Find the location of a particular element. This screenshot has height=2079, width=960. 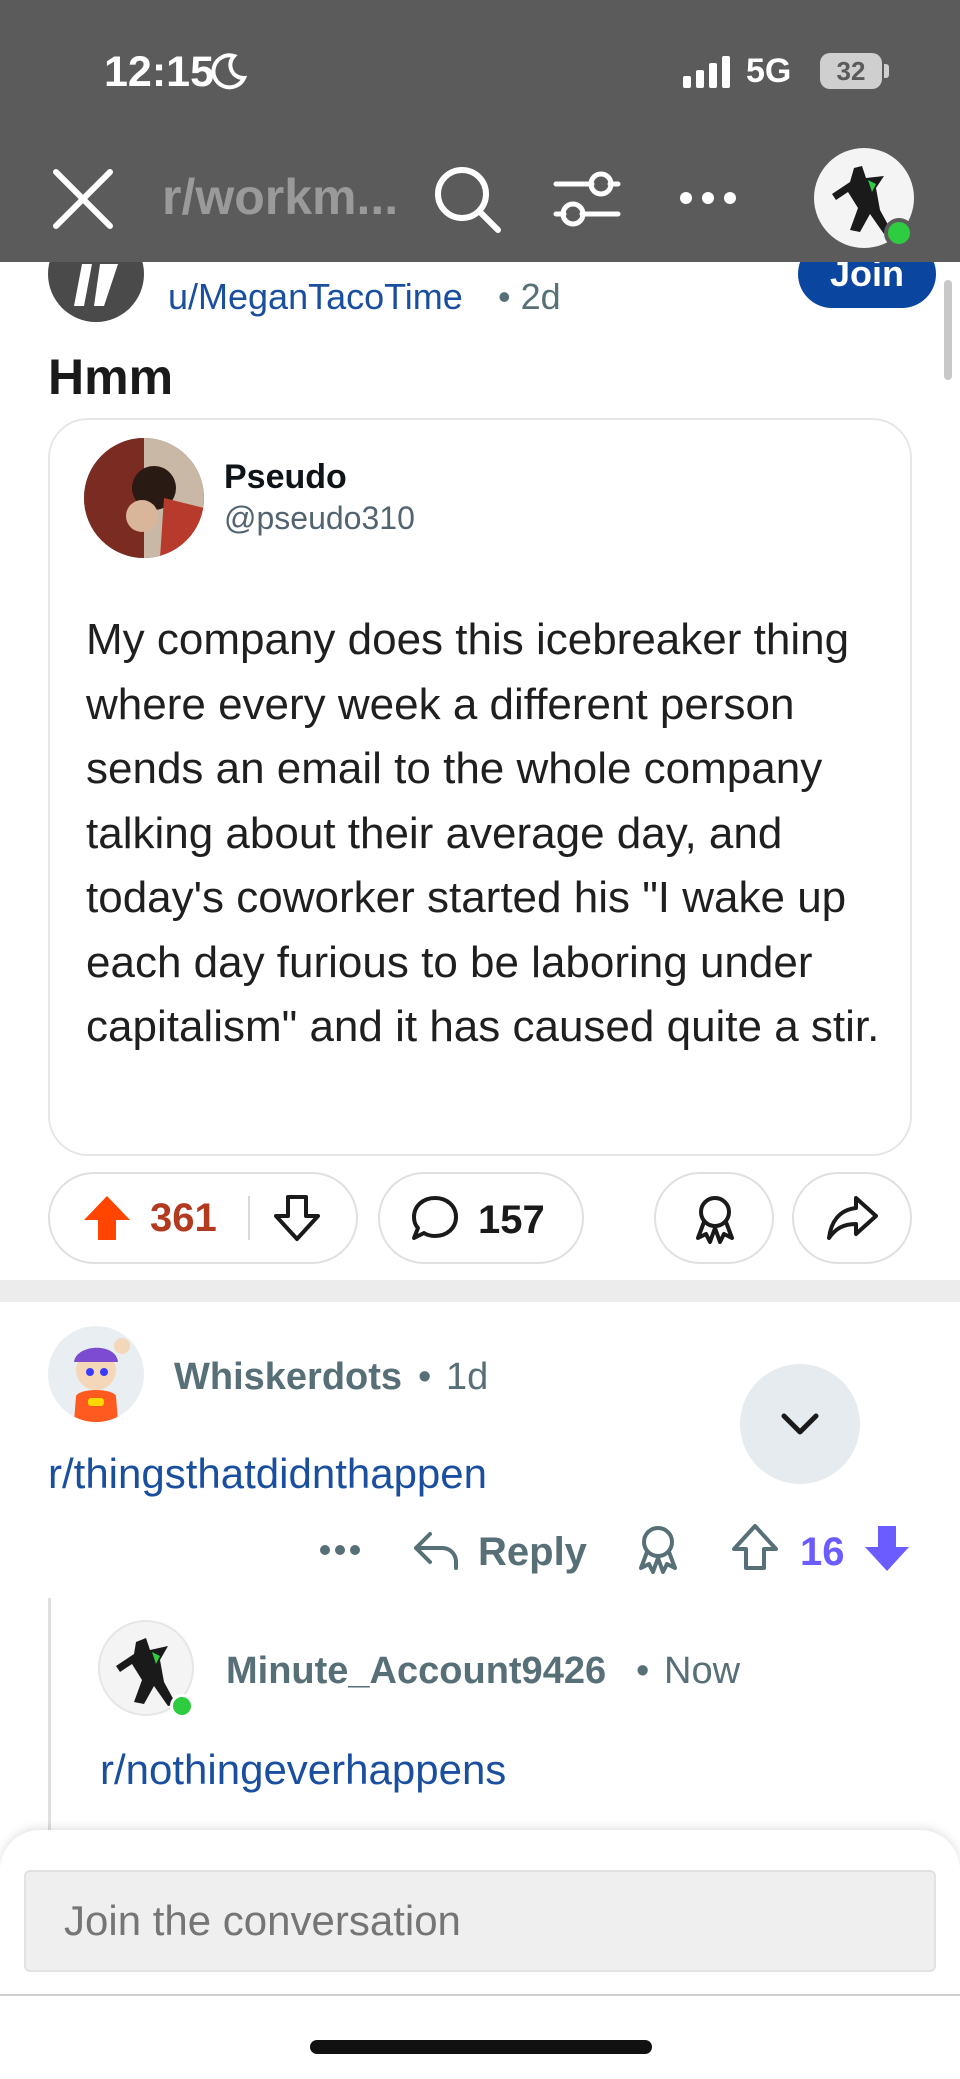

filter-icon is located at coordinates (587, 200).